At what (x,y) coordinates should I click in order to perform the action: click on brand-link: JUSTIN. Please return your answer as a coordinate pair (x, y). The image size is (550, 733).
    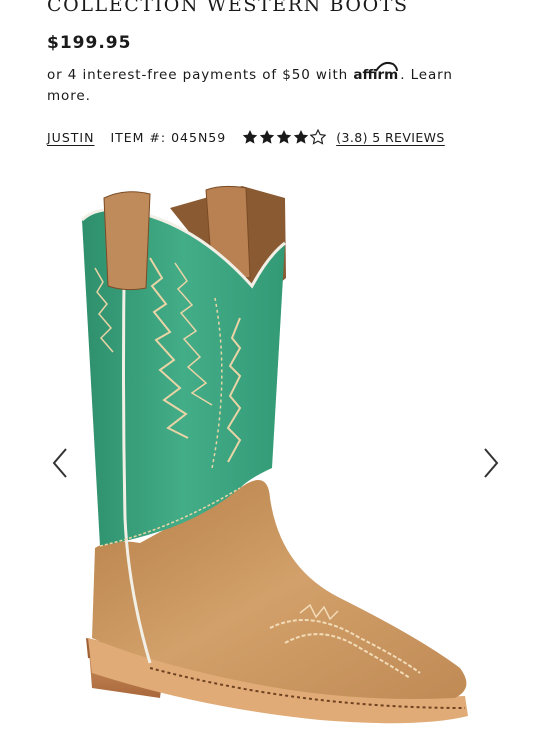
    Looking at the image, I should click on (70, 137).